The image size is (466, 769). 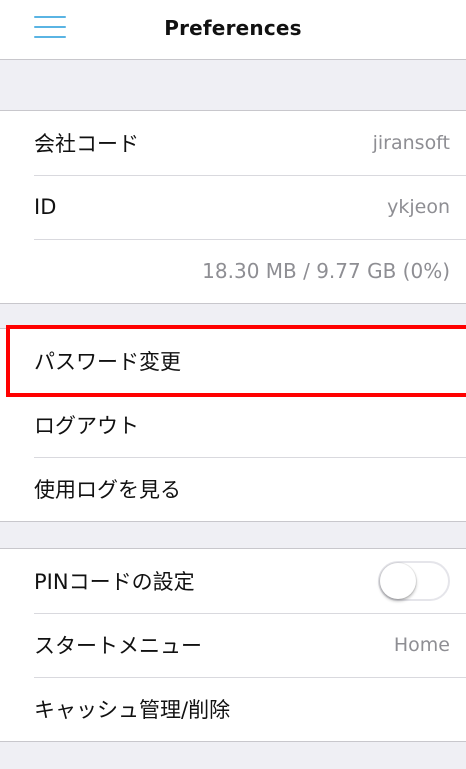 I want to click on cache-label: キャッシュ管理/削除, so click(x=132, y=710).